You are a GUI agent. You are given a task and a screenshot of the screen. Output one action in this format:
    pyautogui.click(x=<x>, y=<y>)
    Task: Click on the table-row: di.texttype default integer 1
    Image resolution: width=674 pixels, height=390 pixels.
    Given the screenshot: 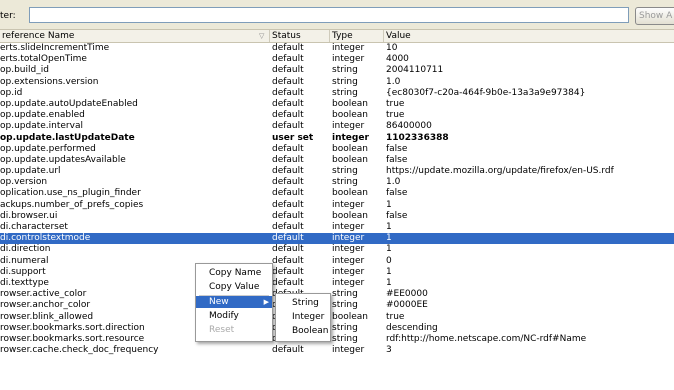 What is the action you would take?
    pyautogui.click(x=337, y=283)
    